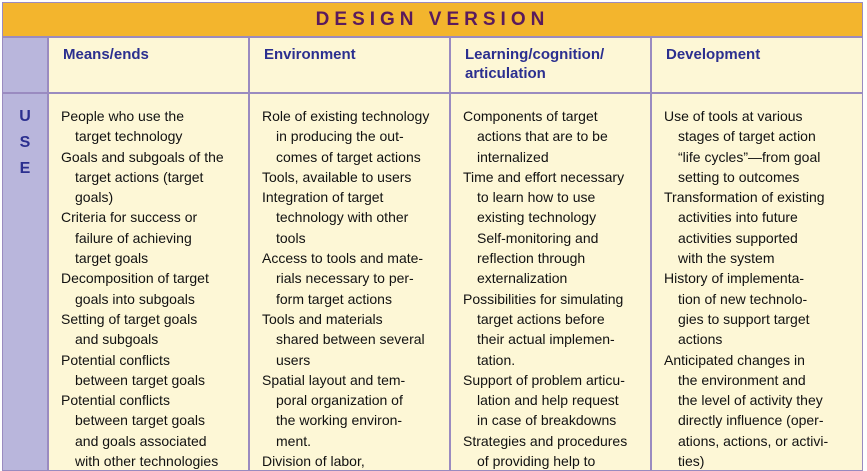  I want to click on cell-text-line: goals into subgoals, so click(135, 298).